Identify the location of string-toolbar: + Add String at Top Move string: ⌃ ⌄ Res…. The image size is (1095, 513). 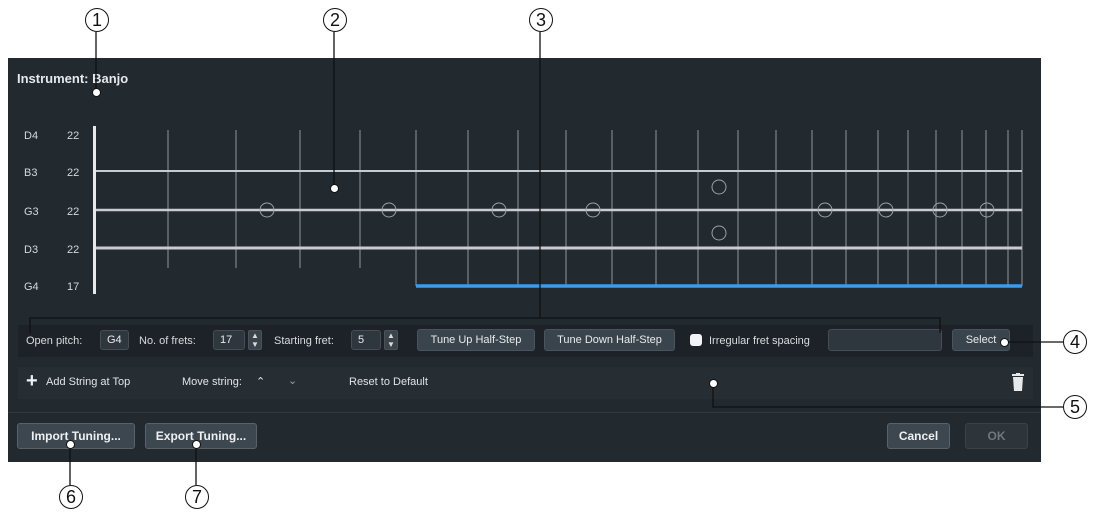
(525, 383).